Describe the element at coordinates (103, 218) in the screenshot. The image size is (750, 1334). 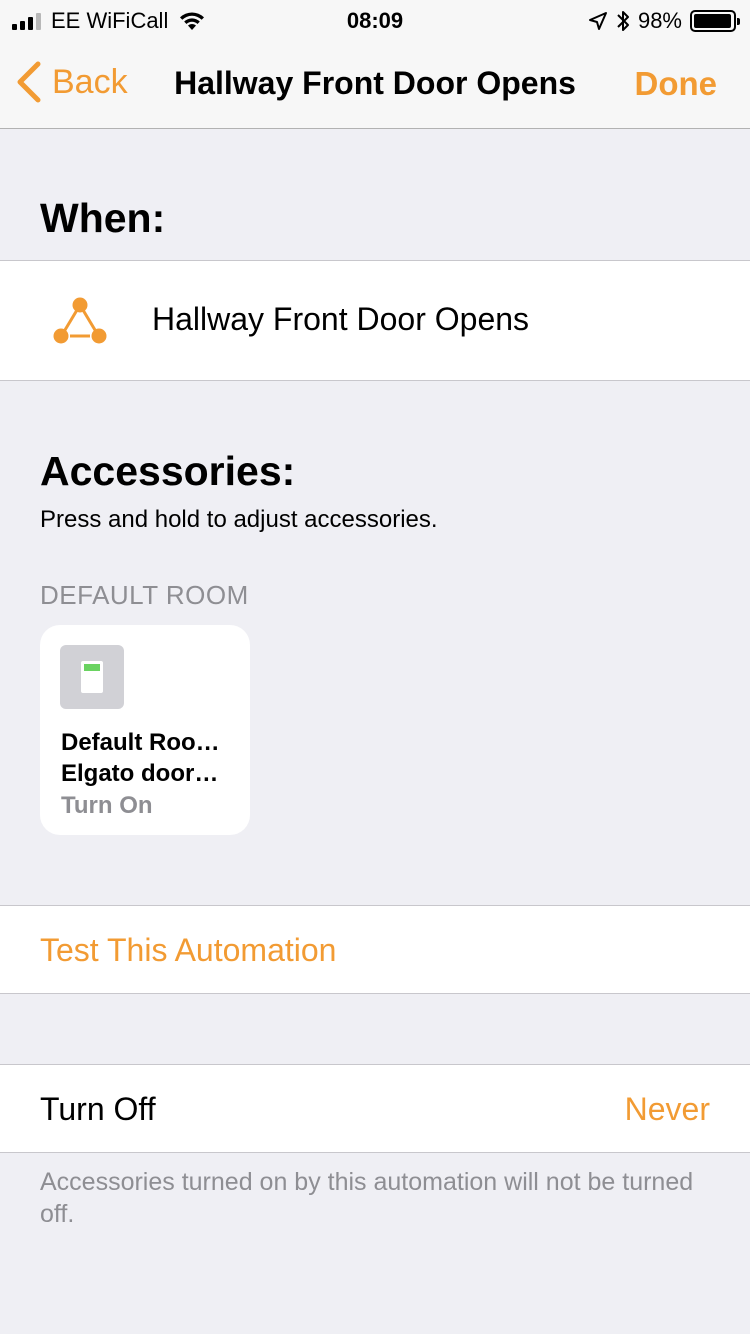
I see `when-heading: When:` at that location.